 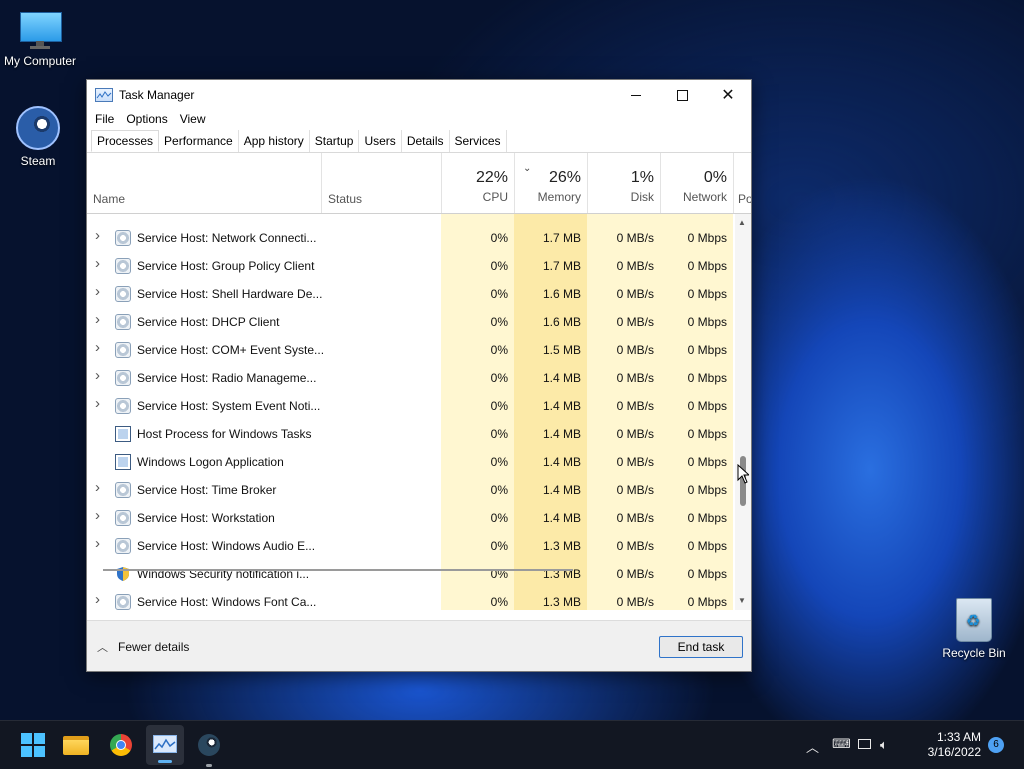 I want to click on vertical-scrollbar: ▲ ▼, so click(x=743, y=412).